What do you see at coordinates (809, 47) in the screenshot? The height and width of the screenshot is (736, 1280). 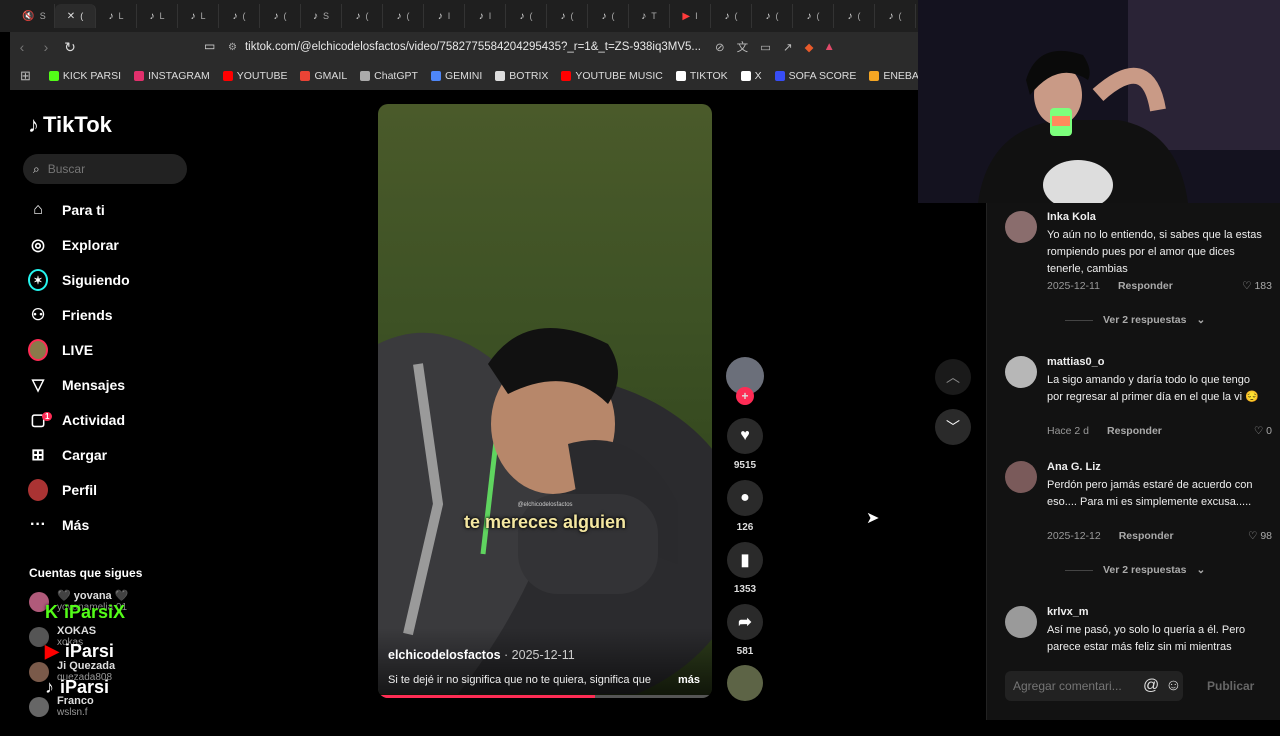 I see `brave-shield-icon: ◆` at bounding box center [809, 47].